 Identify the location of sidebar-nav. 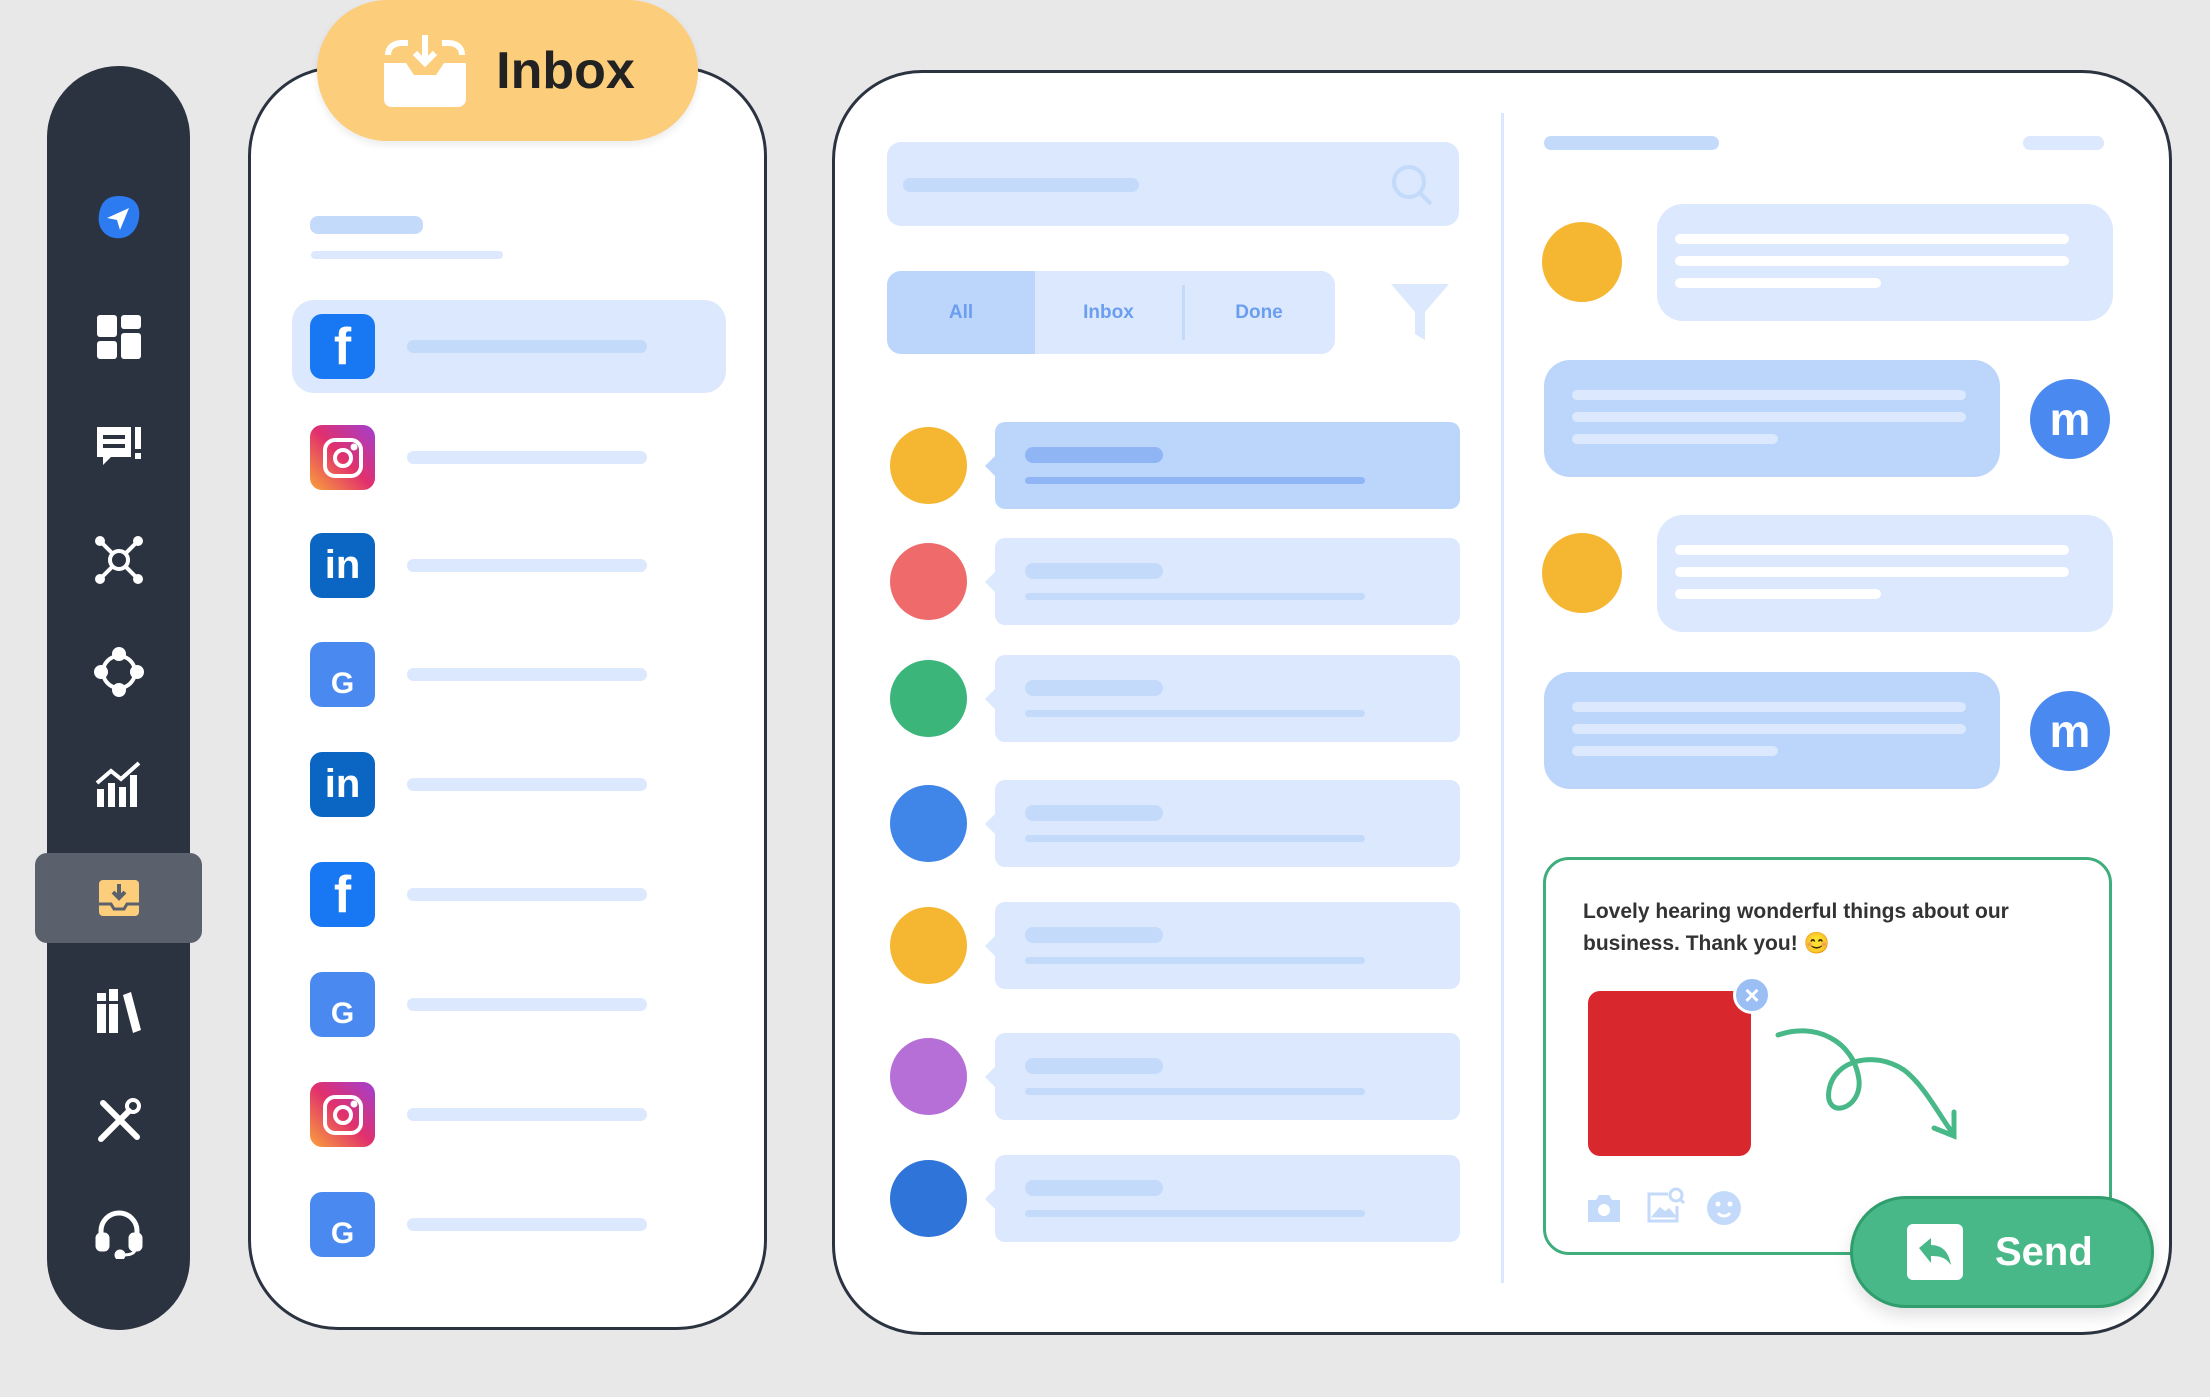
(118, 698).